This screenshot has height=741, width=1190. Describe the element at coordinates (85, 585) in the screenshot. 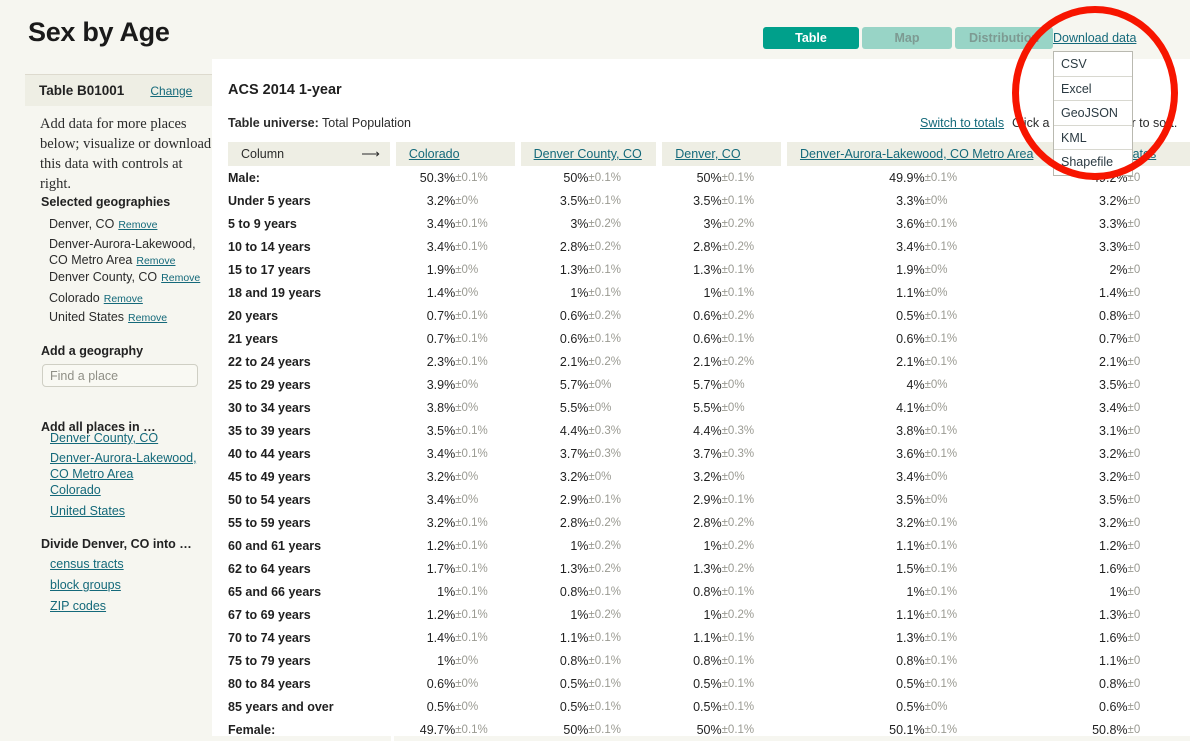

I see `divide-link: block groups` at that location.